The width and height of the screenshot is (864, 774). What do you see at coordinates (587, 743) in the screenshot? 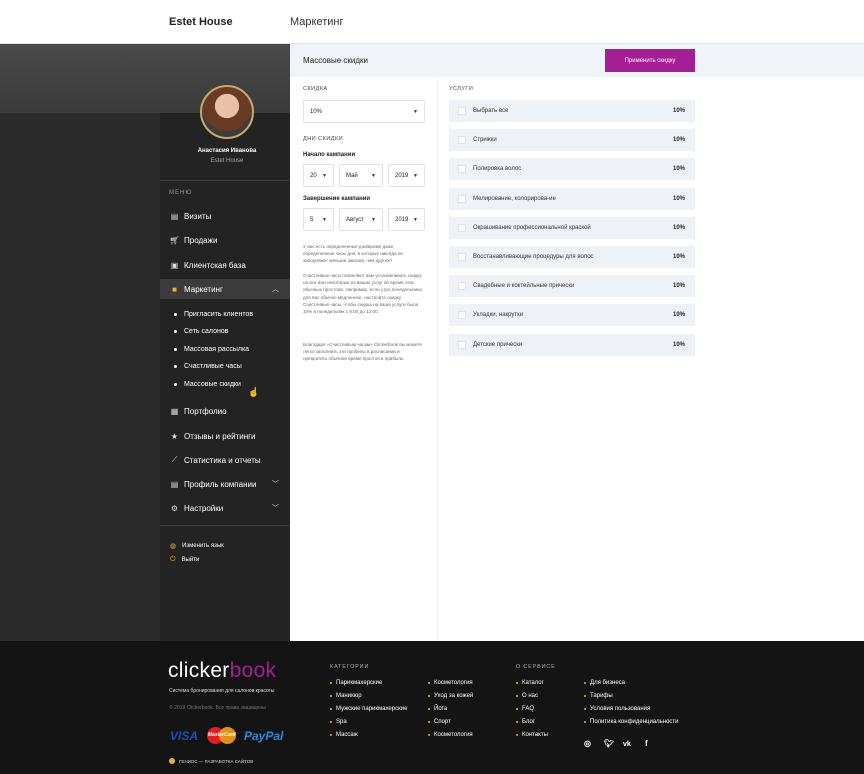
I see `instagram-icon: ◎` at bounding box center [587, 743].